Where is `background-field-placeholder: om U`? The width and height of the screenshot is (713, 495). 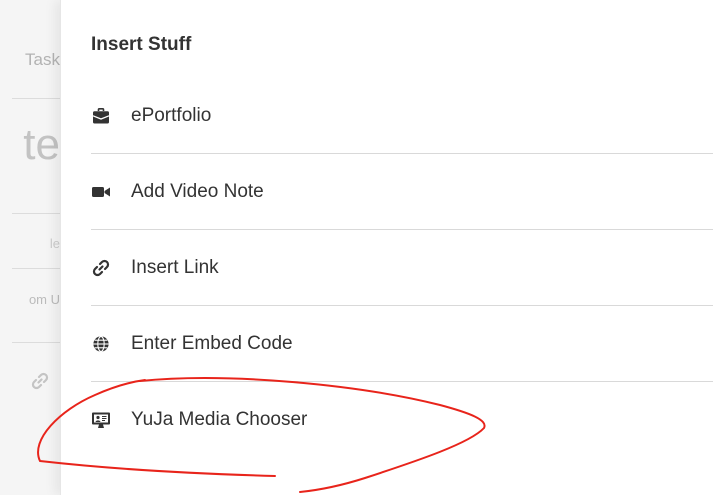 background-field-placeholder: om U is located at coordinates (44, 299).